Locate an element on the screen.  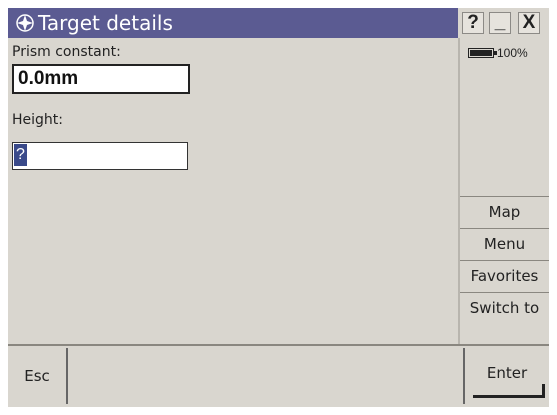
window-title: Target details is located at coordinates (105, 23).